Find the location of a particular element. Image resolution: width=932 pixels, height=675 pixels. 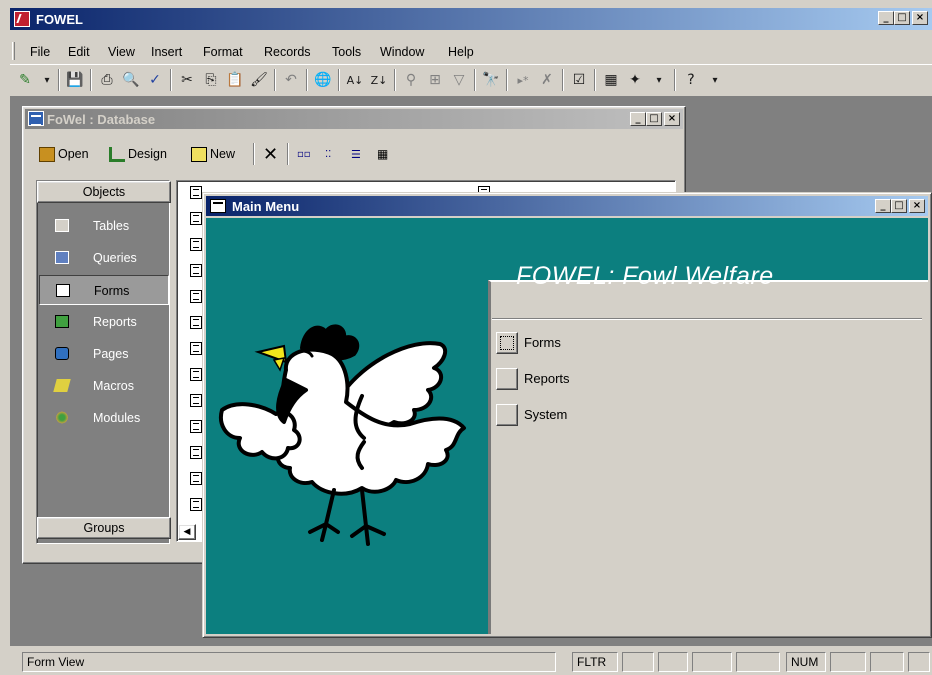

view-icon: ✎ is located at coordinates (25, 80).